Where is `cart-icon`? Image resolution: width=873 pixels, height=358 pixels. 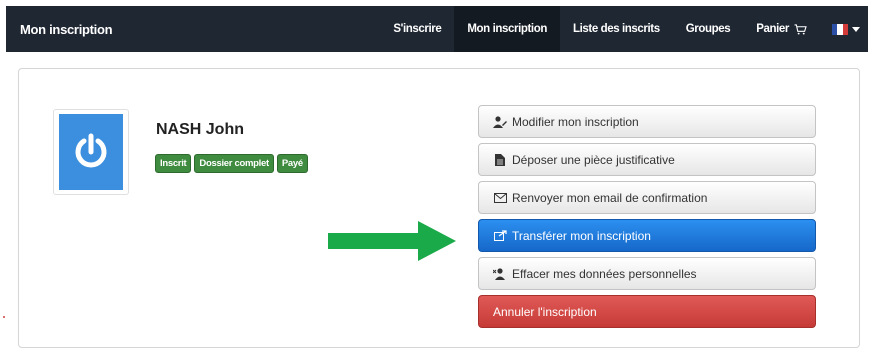 cart-icon is located at coordinates (800, 29).